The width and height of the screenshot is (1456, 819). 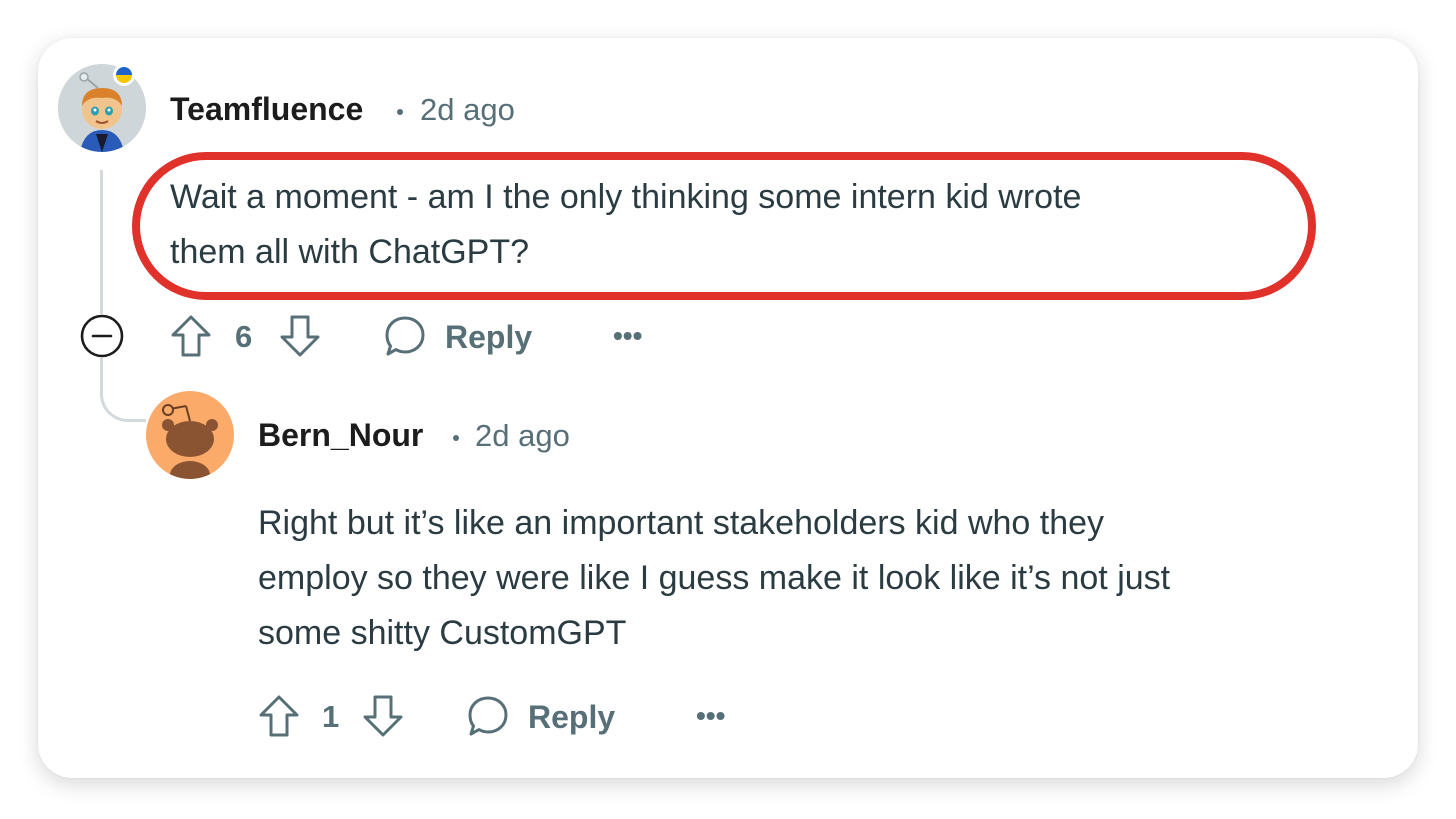 I want to click on snoo-default-avatar-icon, so click(x=190, y=435).